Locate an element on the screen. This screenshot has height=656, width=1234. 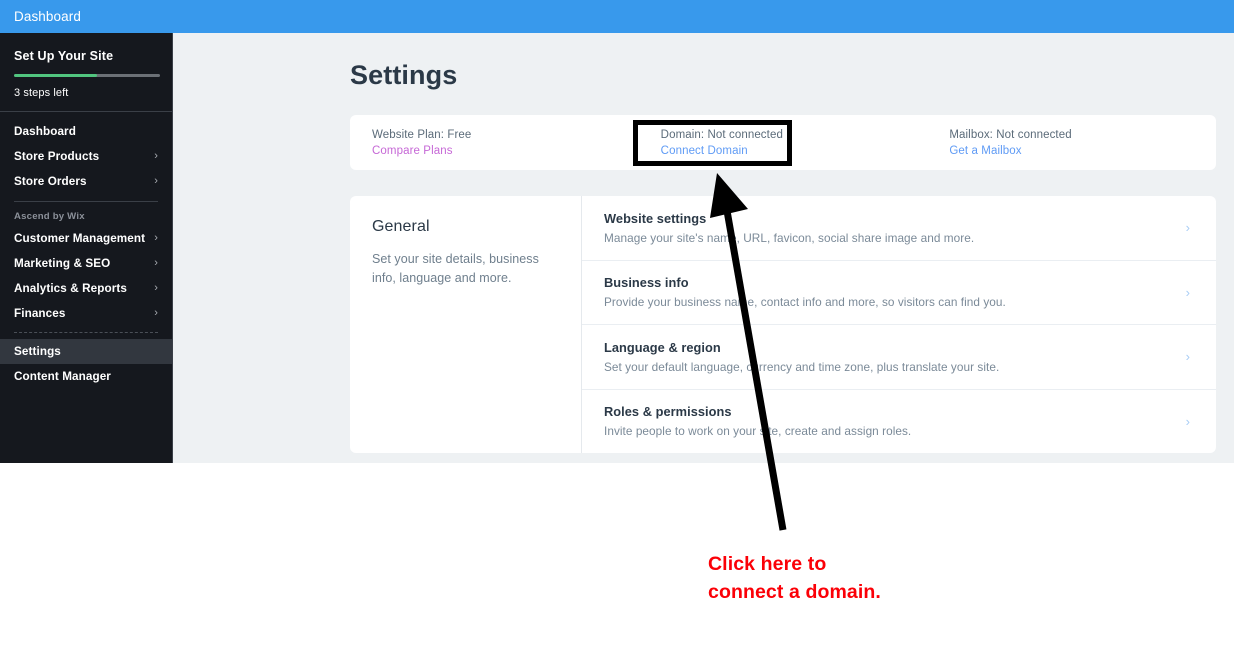
sidebar-divider-ascend is located at coordinates (86, 201).